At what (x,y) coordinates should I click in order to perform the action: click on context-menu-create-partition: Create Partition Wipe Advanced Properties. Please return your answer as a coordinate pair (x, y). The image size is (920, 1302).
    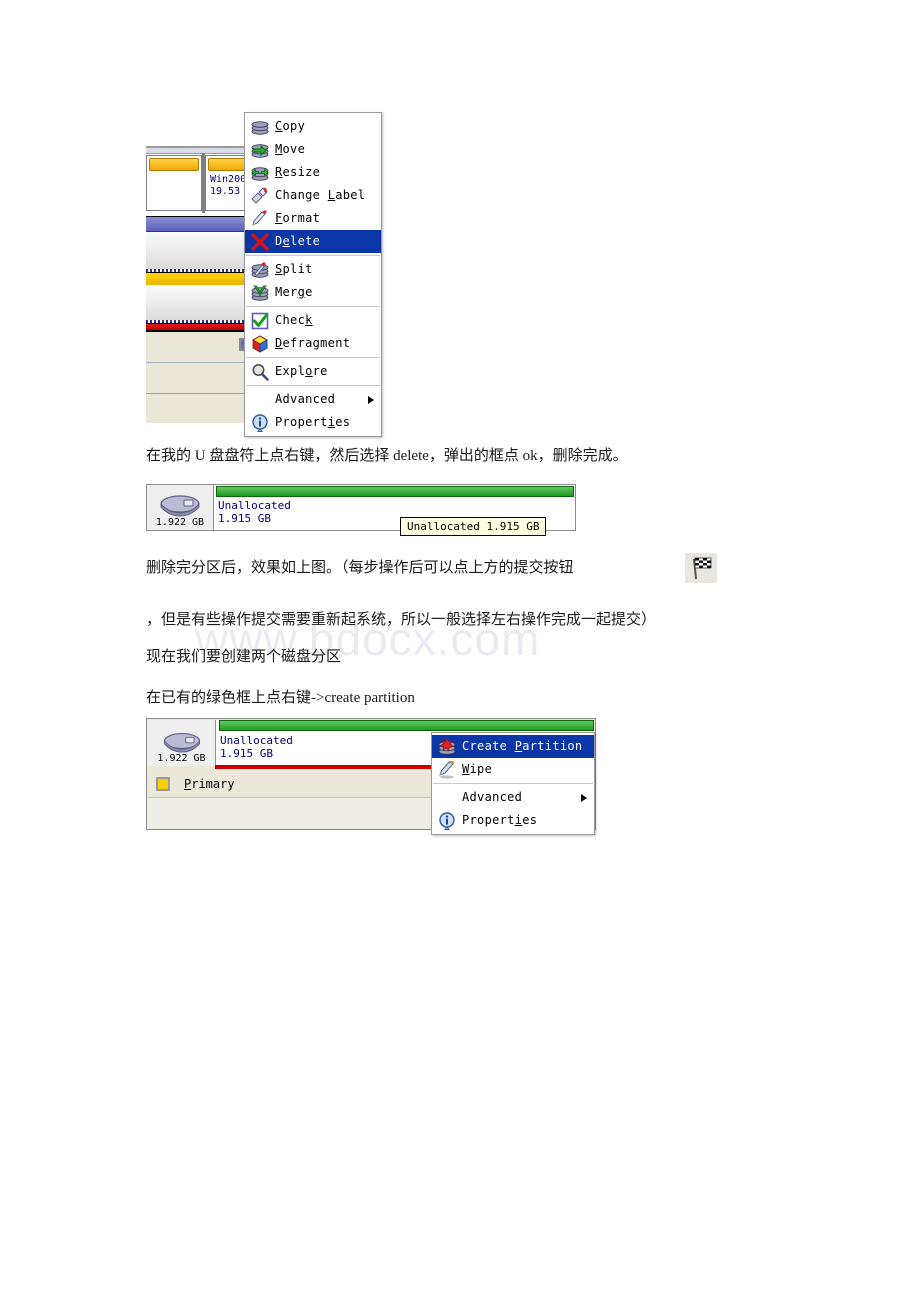
    Looking at the image, I should click on (513, 783).